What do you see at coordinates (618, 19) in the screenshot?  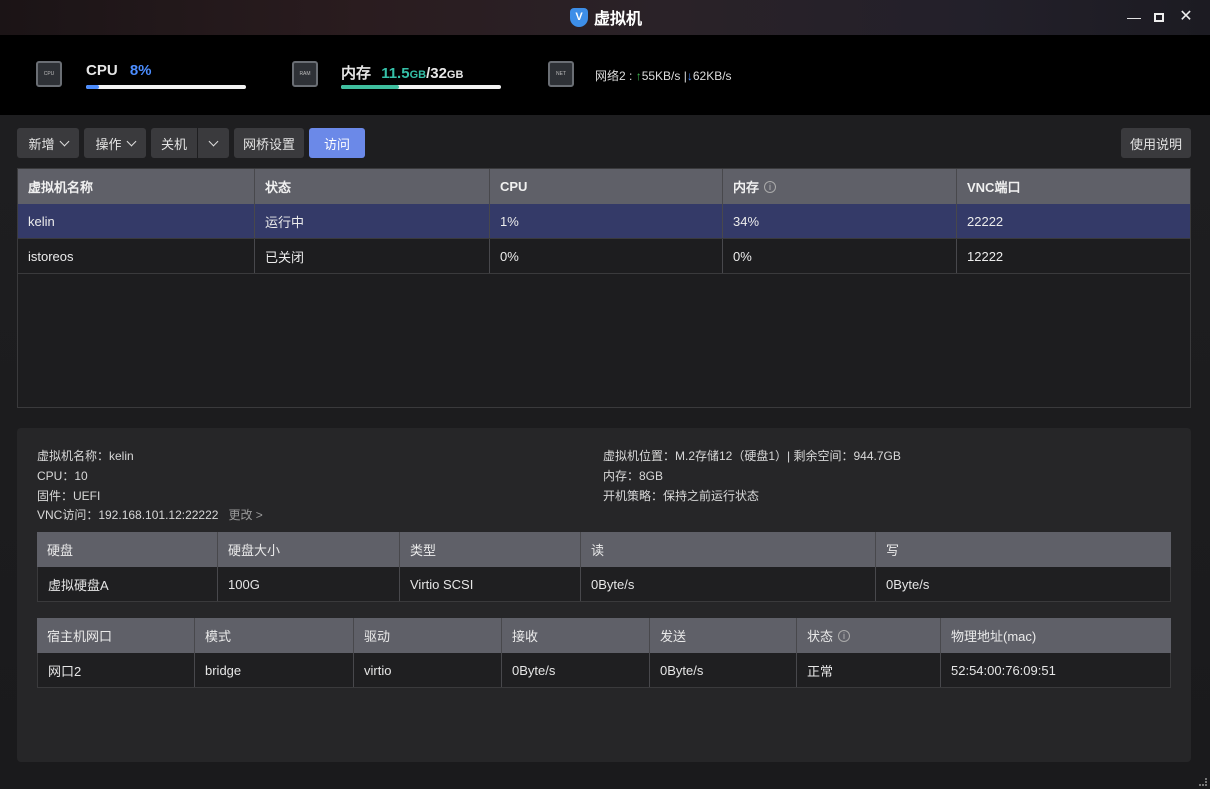 I see `window-title-text: 虚拟机` at bounding box center [618, 19].